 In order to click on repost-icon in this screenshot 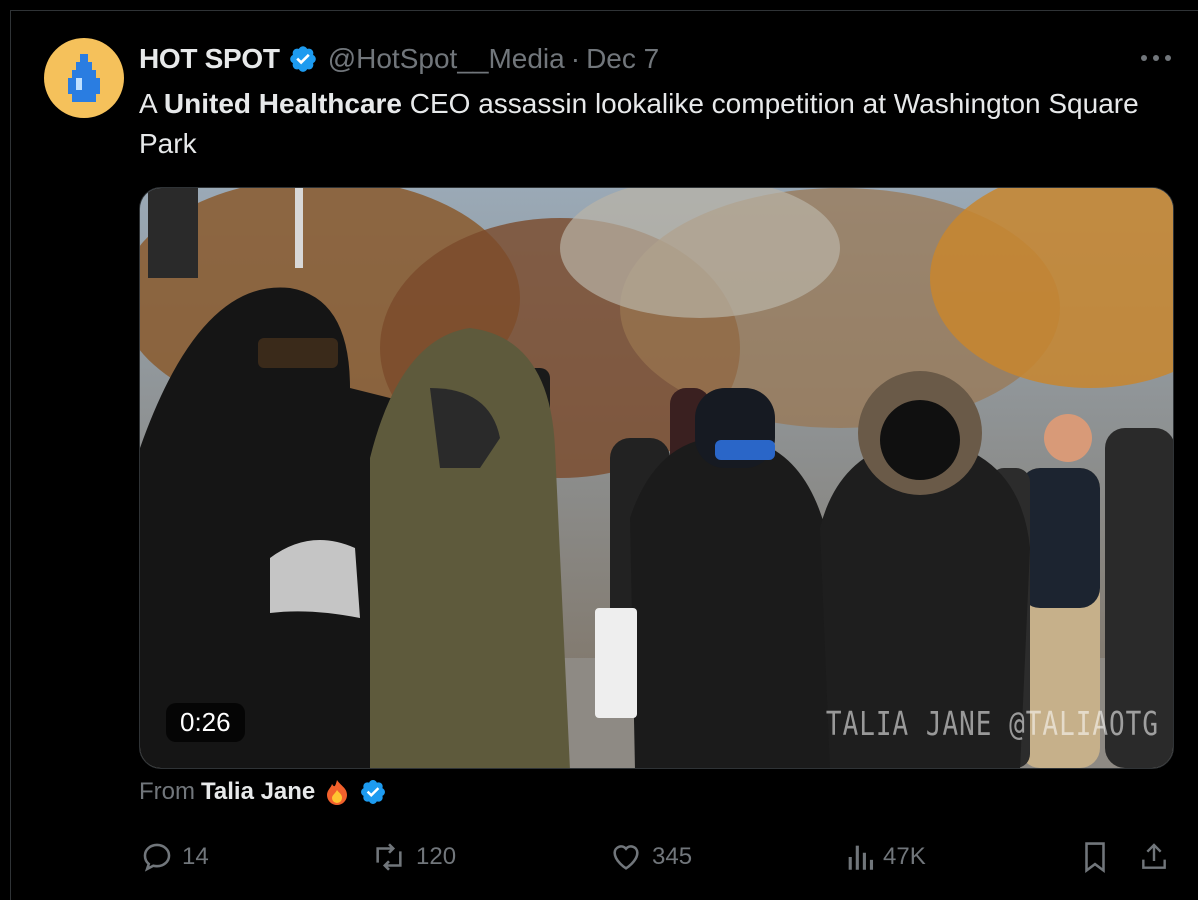, I will do `click(389, 857)`.